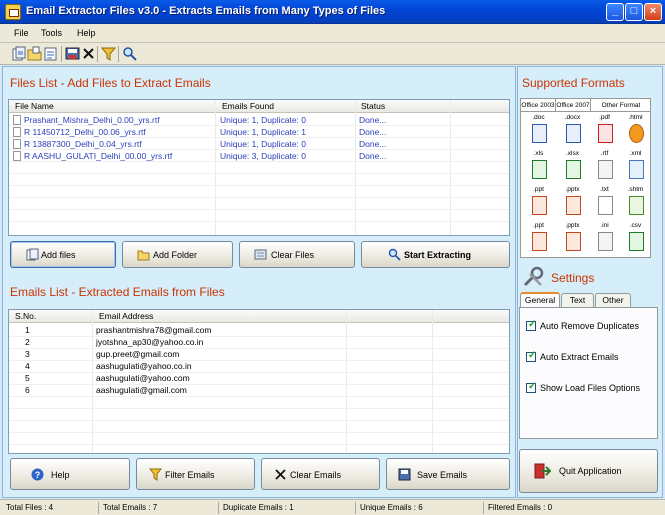 The image size is (665, 515). I want to click on col-status: Status, so click(373, 106).